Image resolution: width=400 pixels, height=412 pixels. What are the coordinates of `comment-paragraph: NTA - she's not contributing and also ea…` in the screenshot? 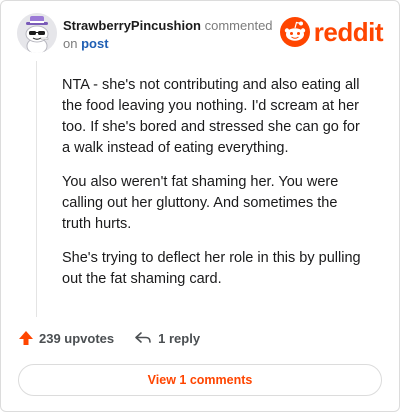 It's located at (211, 116).